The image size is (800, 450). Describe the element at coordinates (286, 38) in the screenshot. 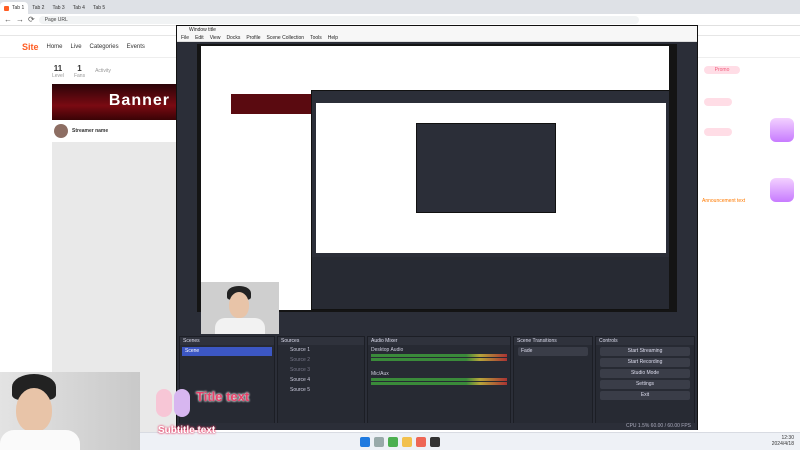

I see `menu-scene-collection: Scene Collection` at that location.